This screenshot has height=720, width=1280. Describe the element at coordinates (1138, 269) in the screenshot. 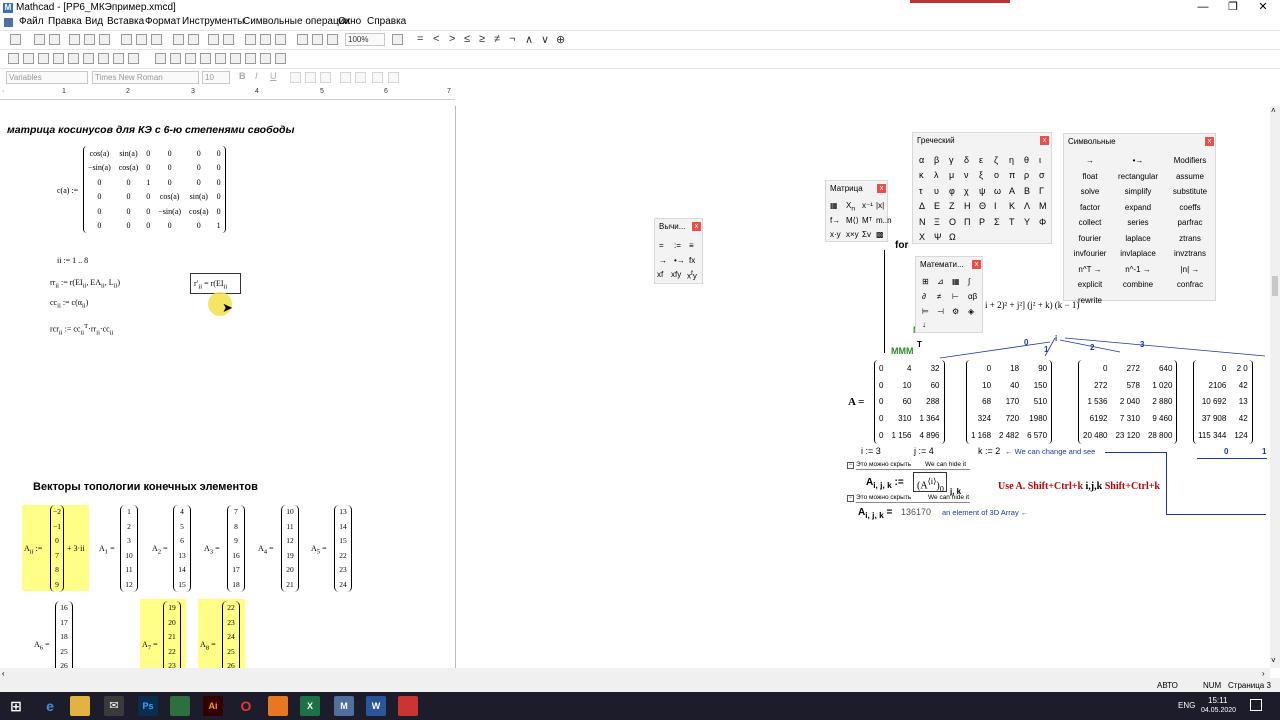

I see `symbolic-keyword-button: n^-1 →` at that location.